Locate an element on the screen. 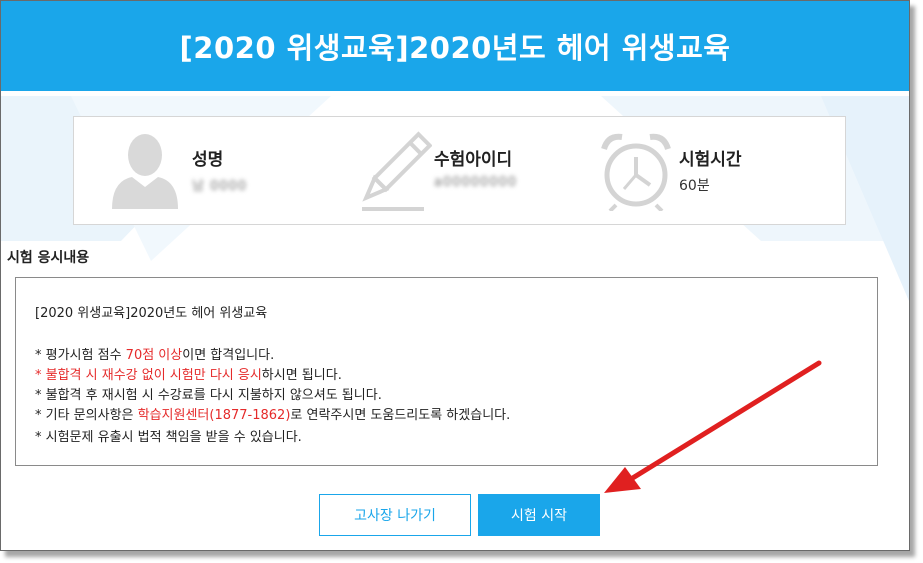  instructions-title: [2020 위생교육]2020년도 헤어 위생교육 is located at coordinates (151, 313).